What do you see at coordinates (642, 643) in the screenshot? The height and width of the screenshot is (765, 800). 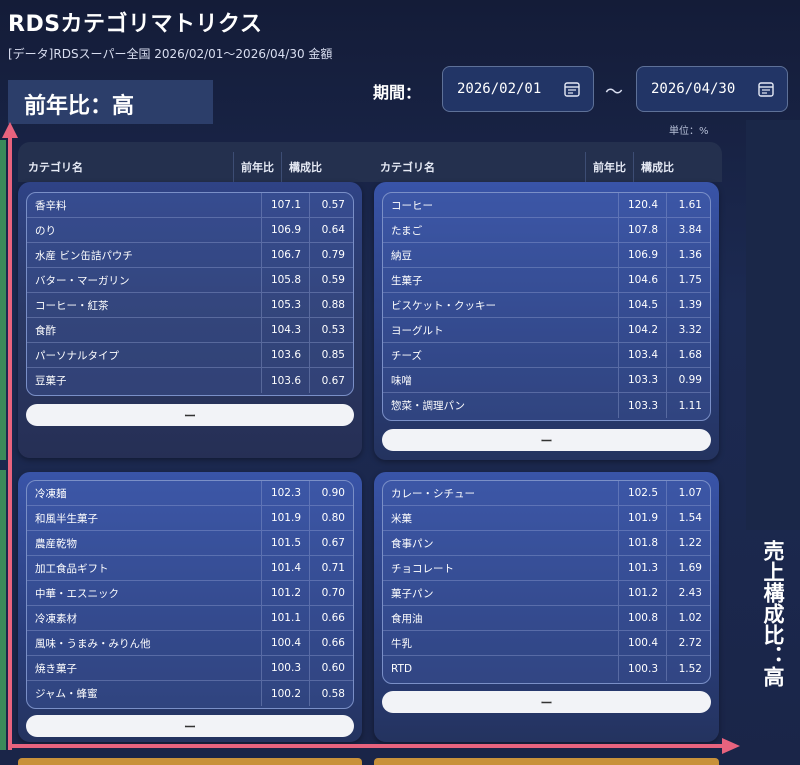 I see `yoy-value: 100.4` at bounding box center [642, 643].